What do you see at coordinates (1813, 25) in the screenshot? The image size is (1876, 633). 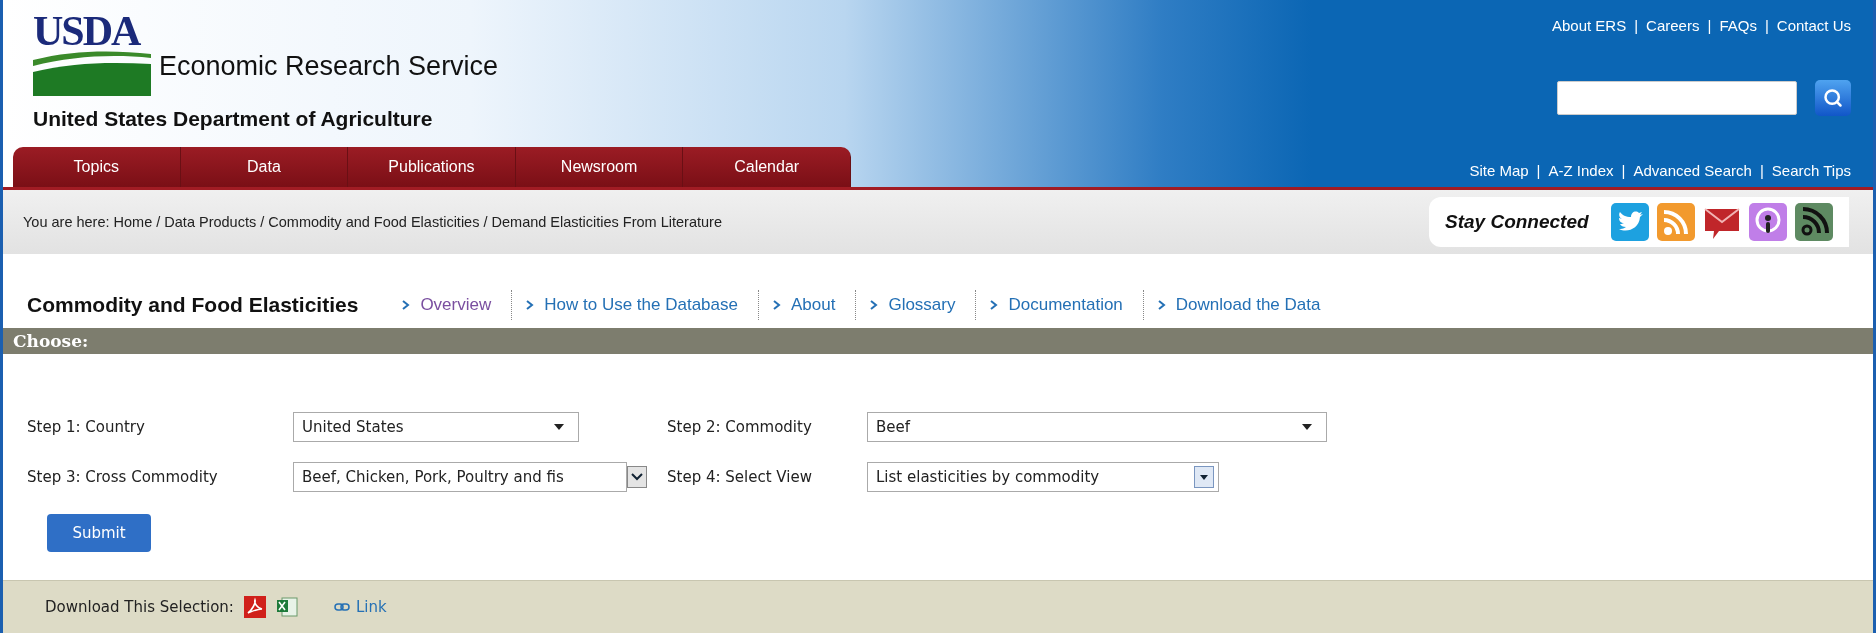 I see `header-link: Contact Us` at bounding box center [1813, 25].